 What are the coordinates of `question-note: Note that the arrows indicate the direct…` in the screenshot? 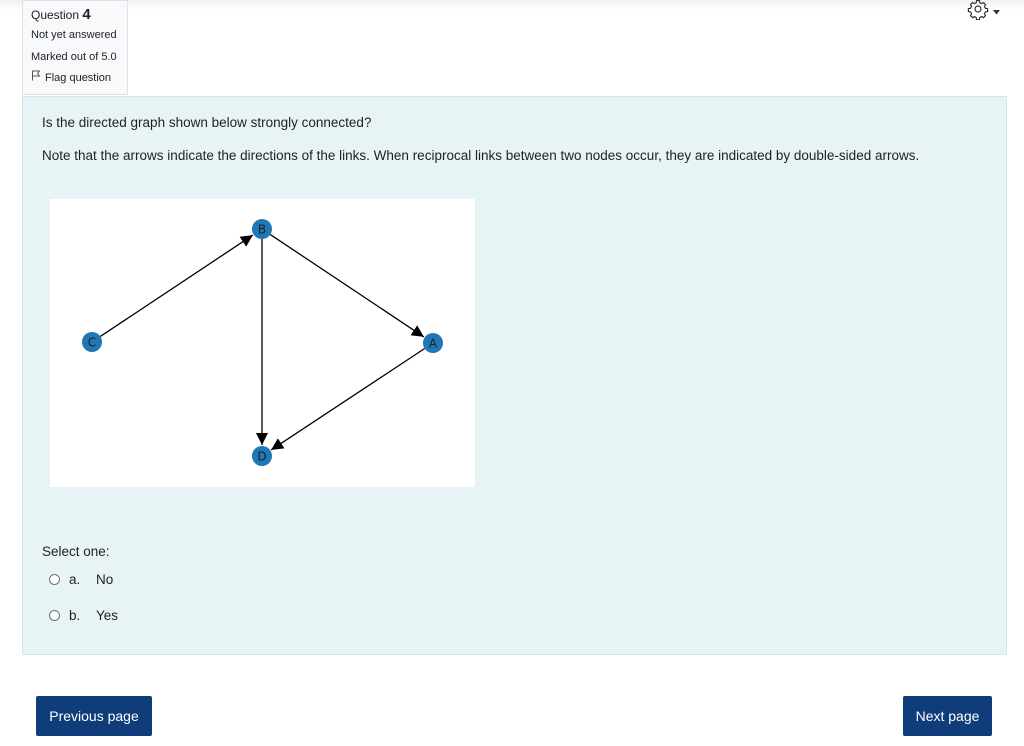 It's located at (481, 155).